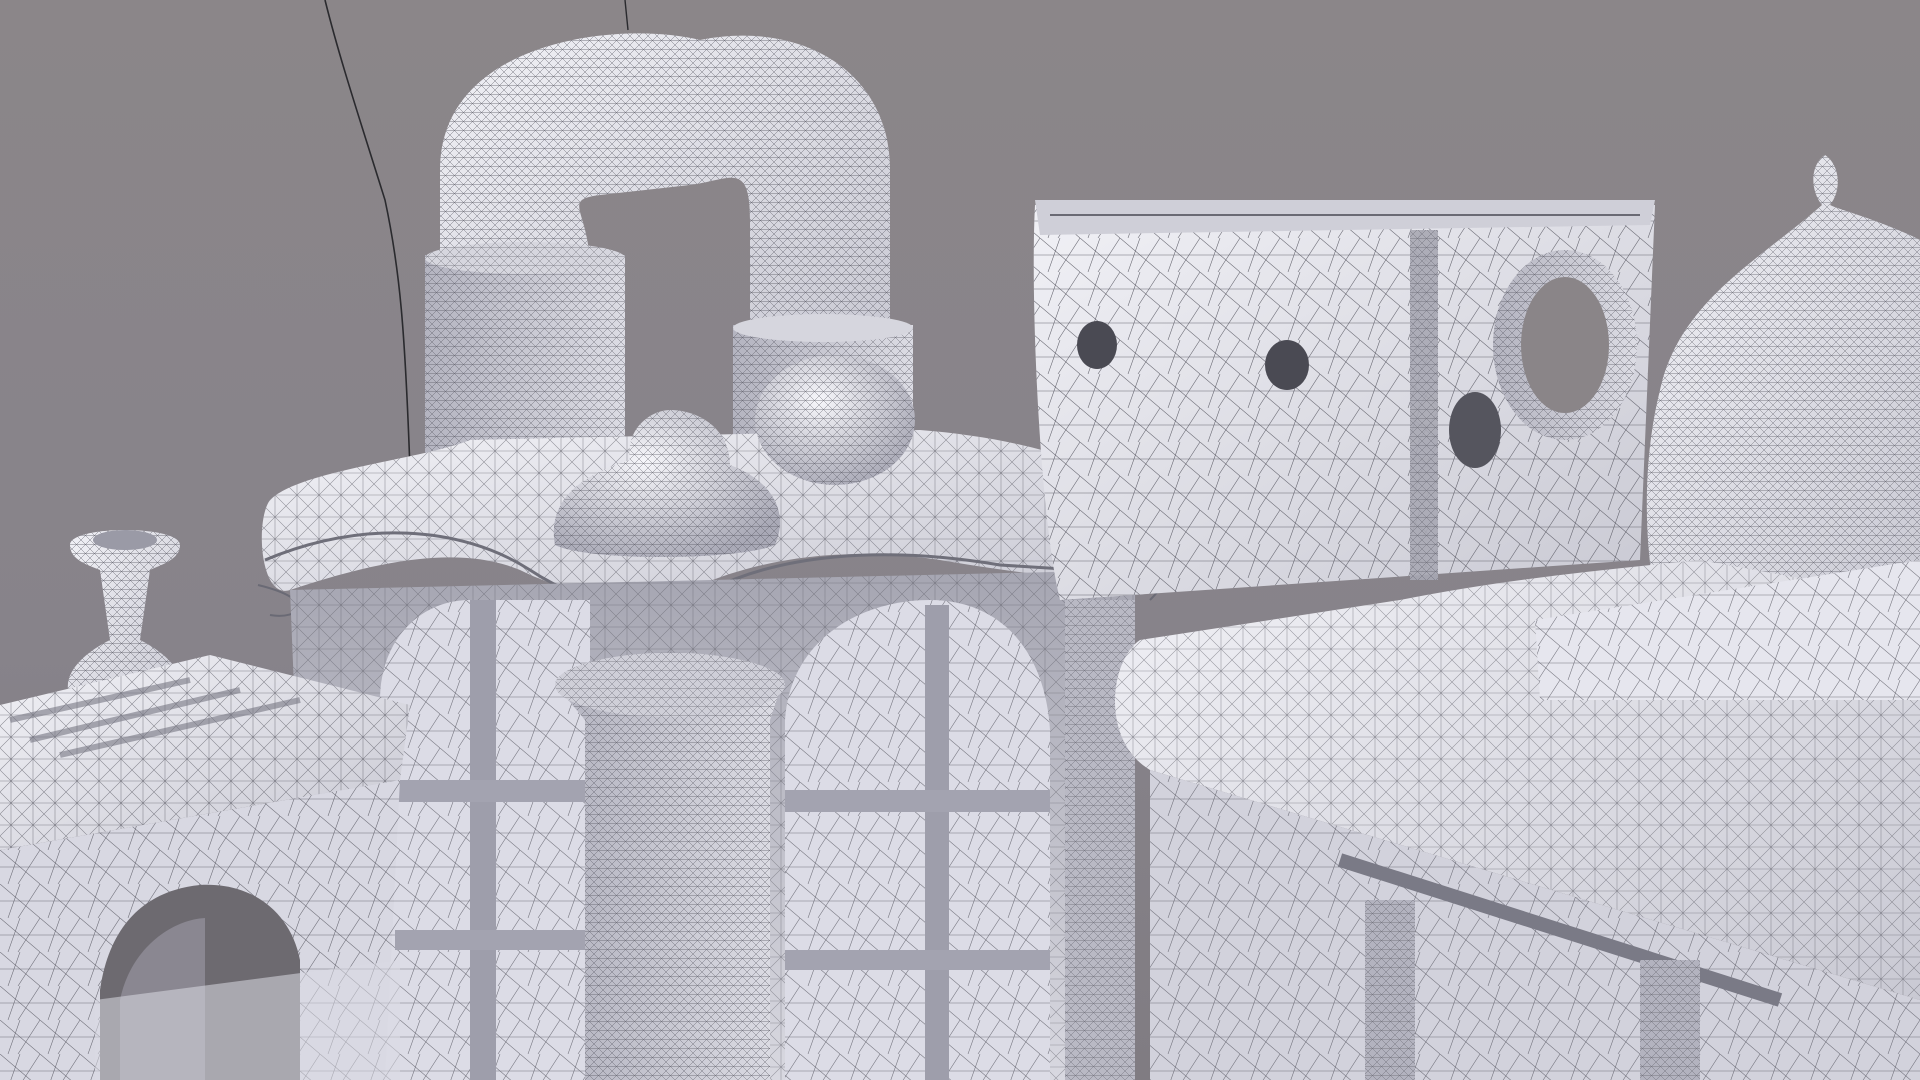  I want to click on arched-window-left, so click(485, 840).